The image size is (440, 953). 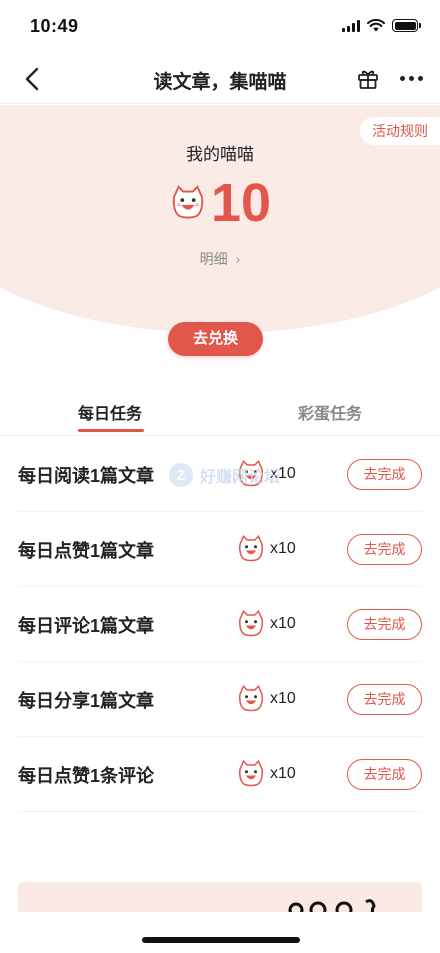 What do you see at coordinates (238, 259) in the screenshot?
I see `chevron-right-icon: ›` at bounding box center [238, 259].